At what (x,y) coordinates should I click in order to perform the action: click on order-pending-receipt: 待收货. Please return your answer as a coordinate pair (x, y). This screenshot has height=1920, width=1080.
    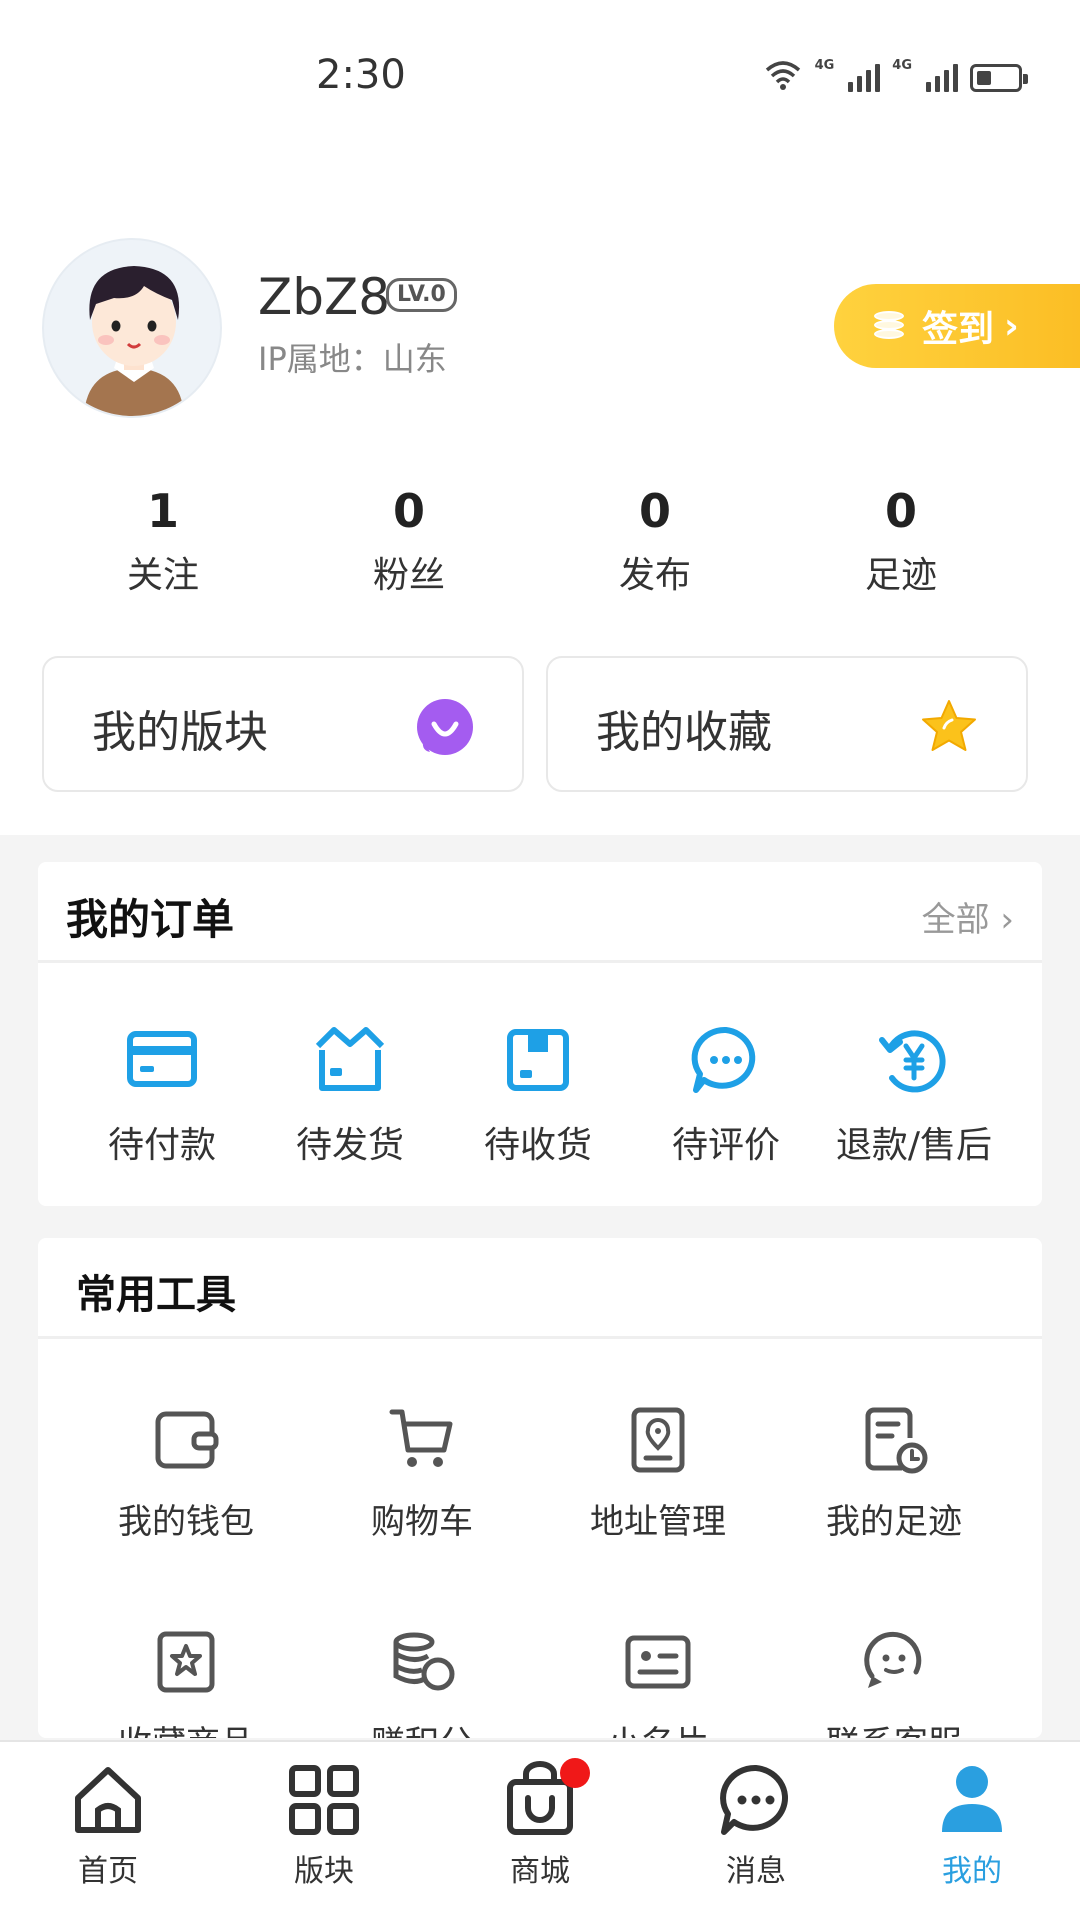
    Looking at the image, I should click on (538, 1095).